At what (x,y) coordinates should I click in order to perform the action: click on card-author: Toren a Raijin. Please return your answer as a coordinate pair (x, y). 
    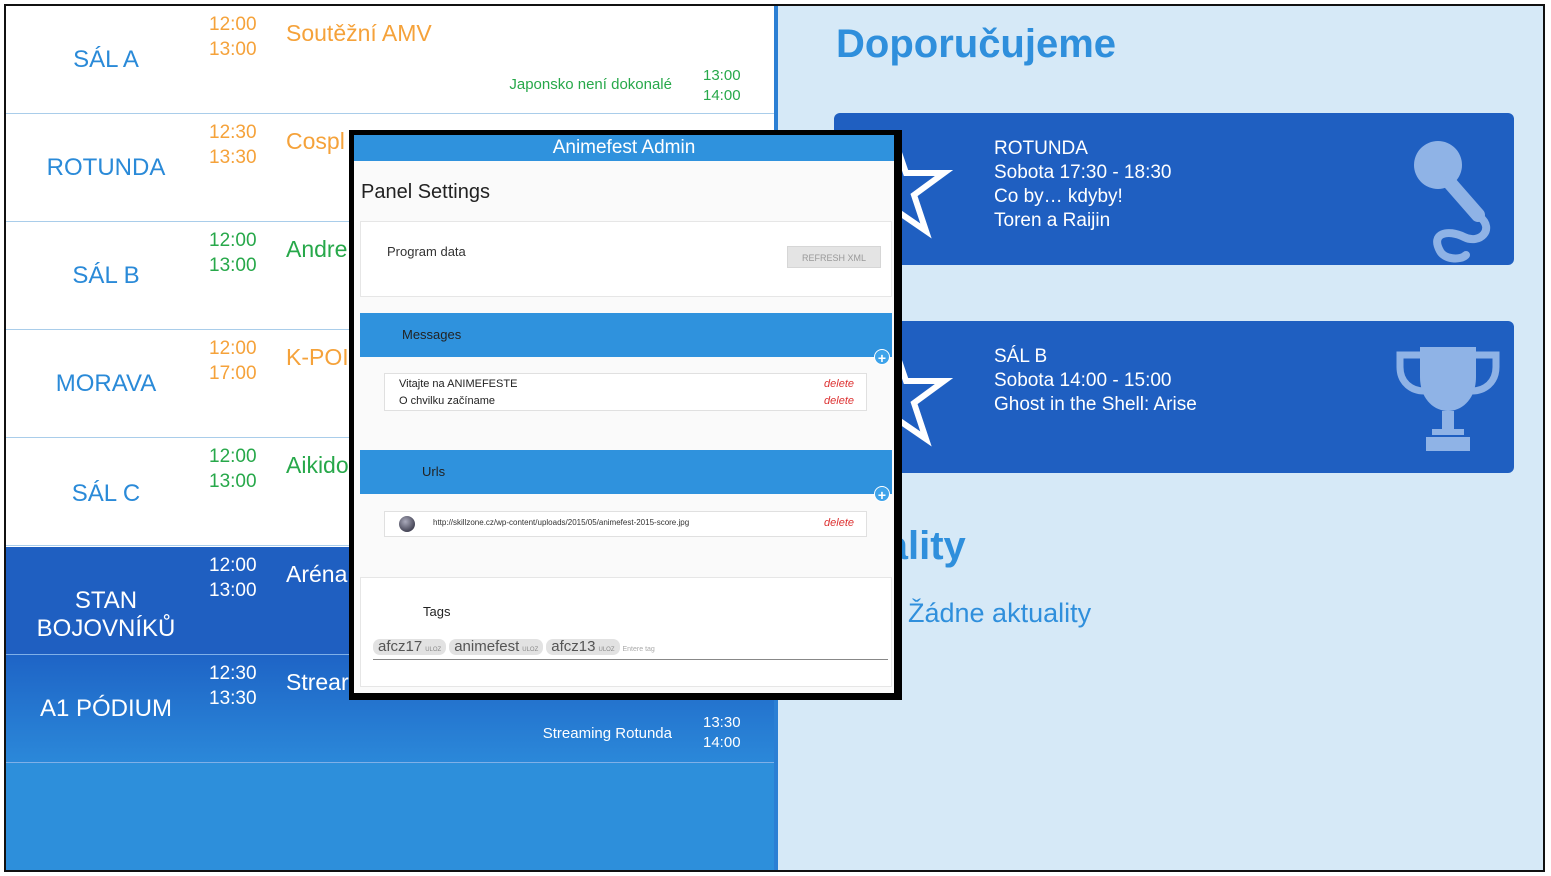
    Looking at the image, I should click on (1052, 220).